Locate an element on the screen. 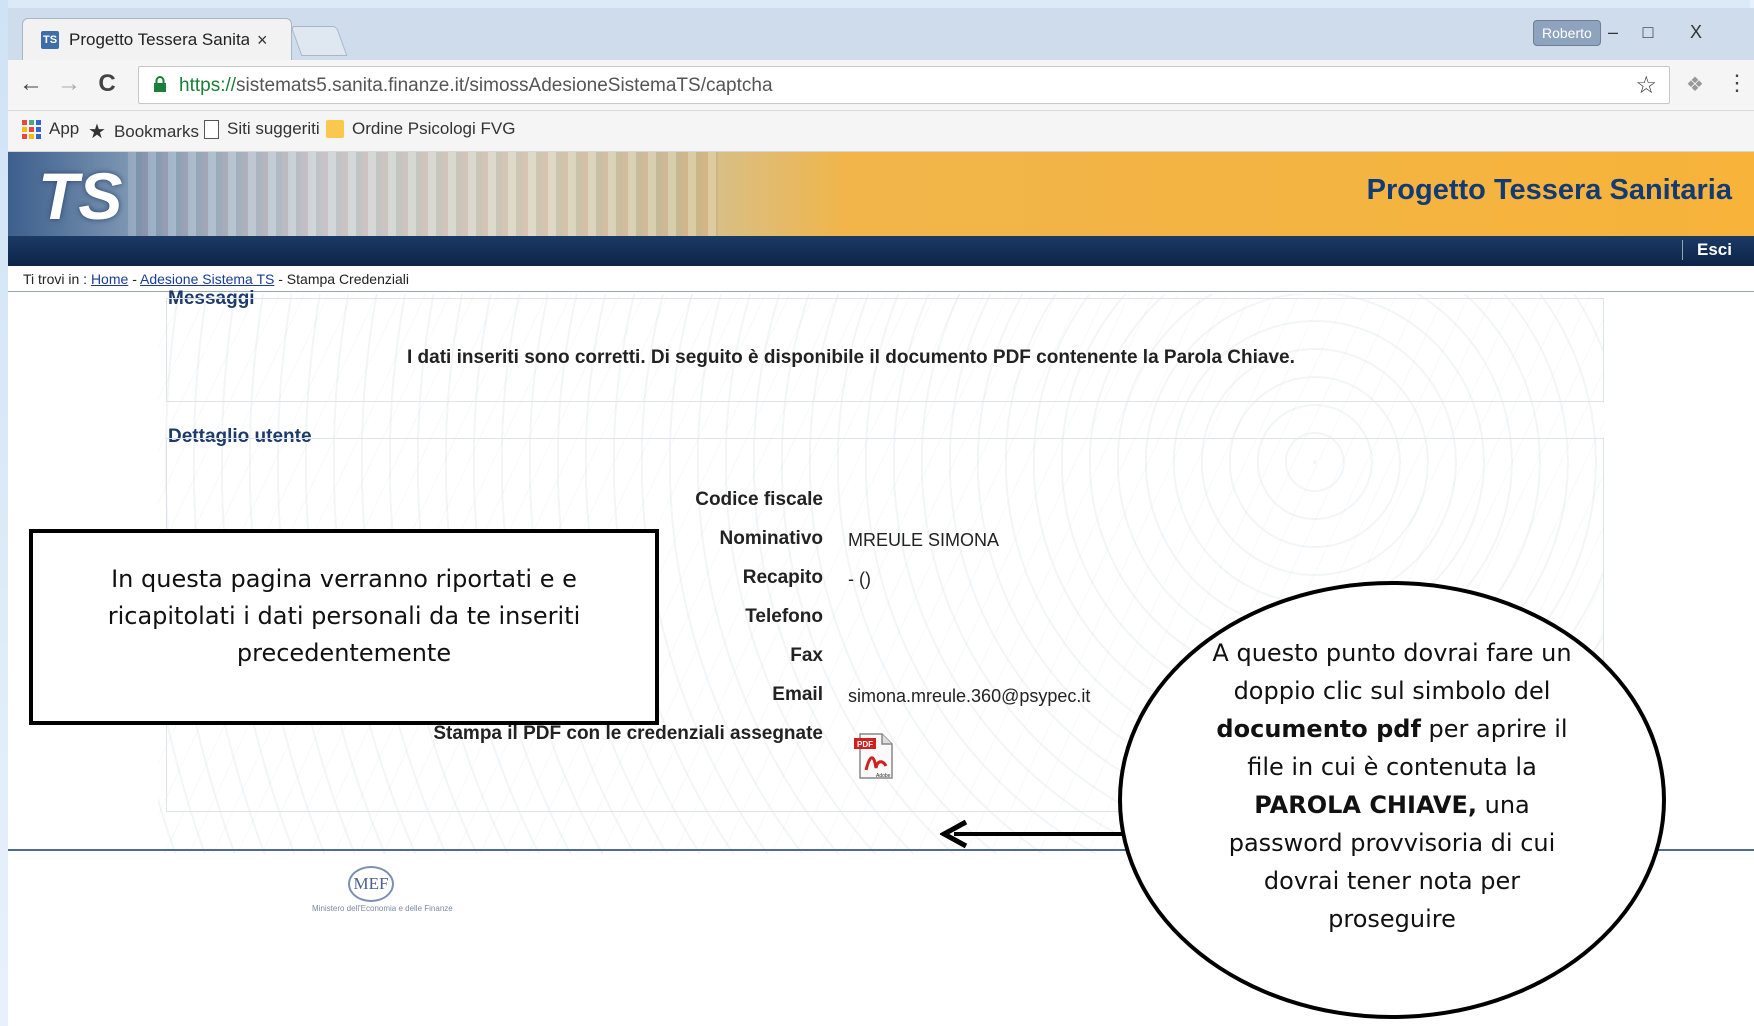 The height and width of the screenshot is (1026, 1754). site-title: Progetto Tessera Sanitaria is located at coordinates (1549, 190).